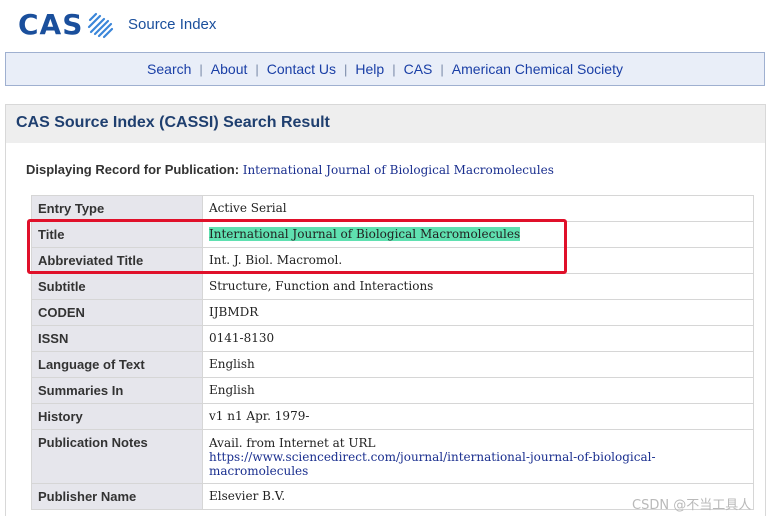  Describe the element at coordinates (385, 124) in the screenshot. I see `result-header: CAS Source Index (CASSI) Search Result` at that location.